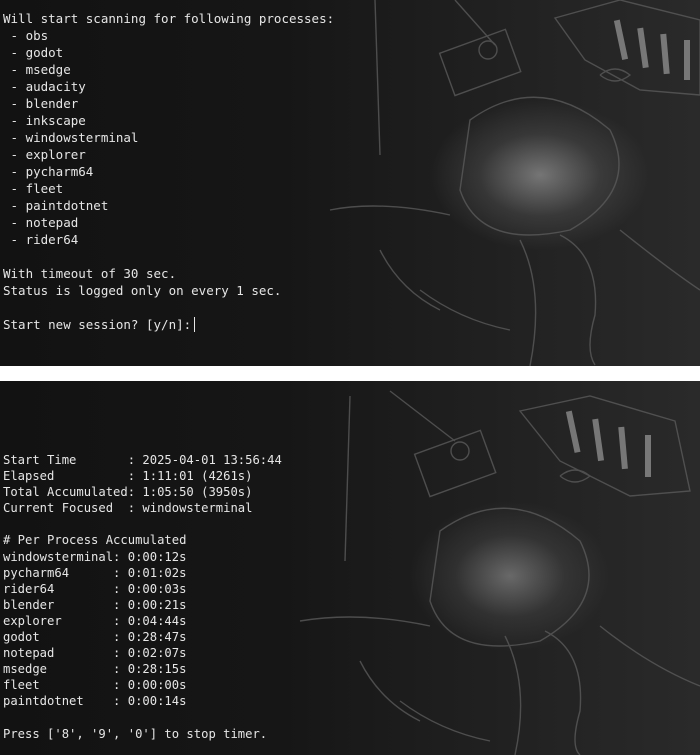  Describe the element at coordinates (95, 572) in the screenshot. I see `per-process-row: pycharm64 : 0:01:02s` at that location.